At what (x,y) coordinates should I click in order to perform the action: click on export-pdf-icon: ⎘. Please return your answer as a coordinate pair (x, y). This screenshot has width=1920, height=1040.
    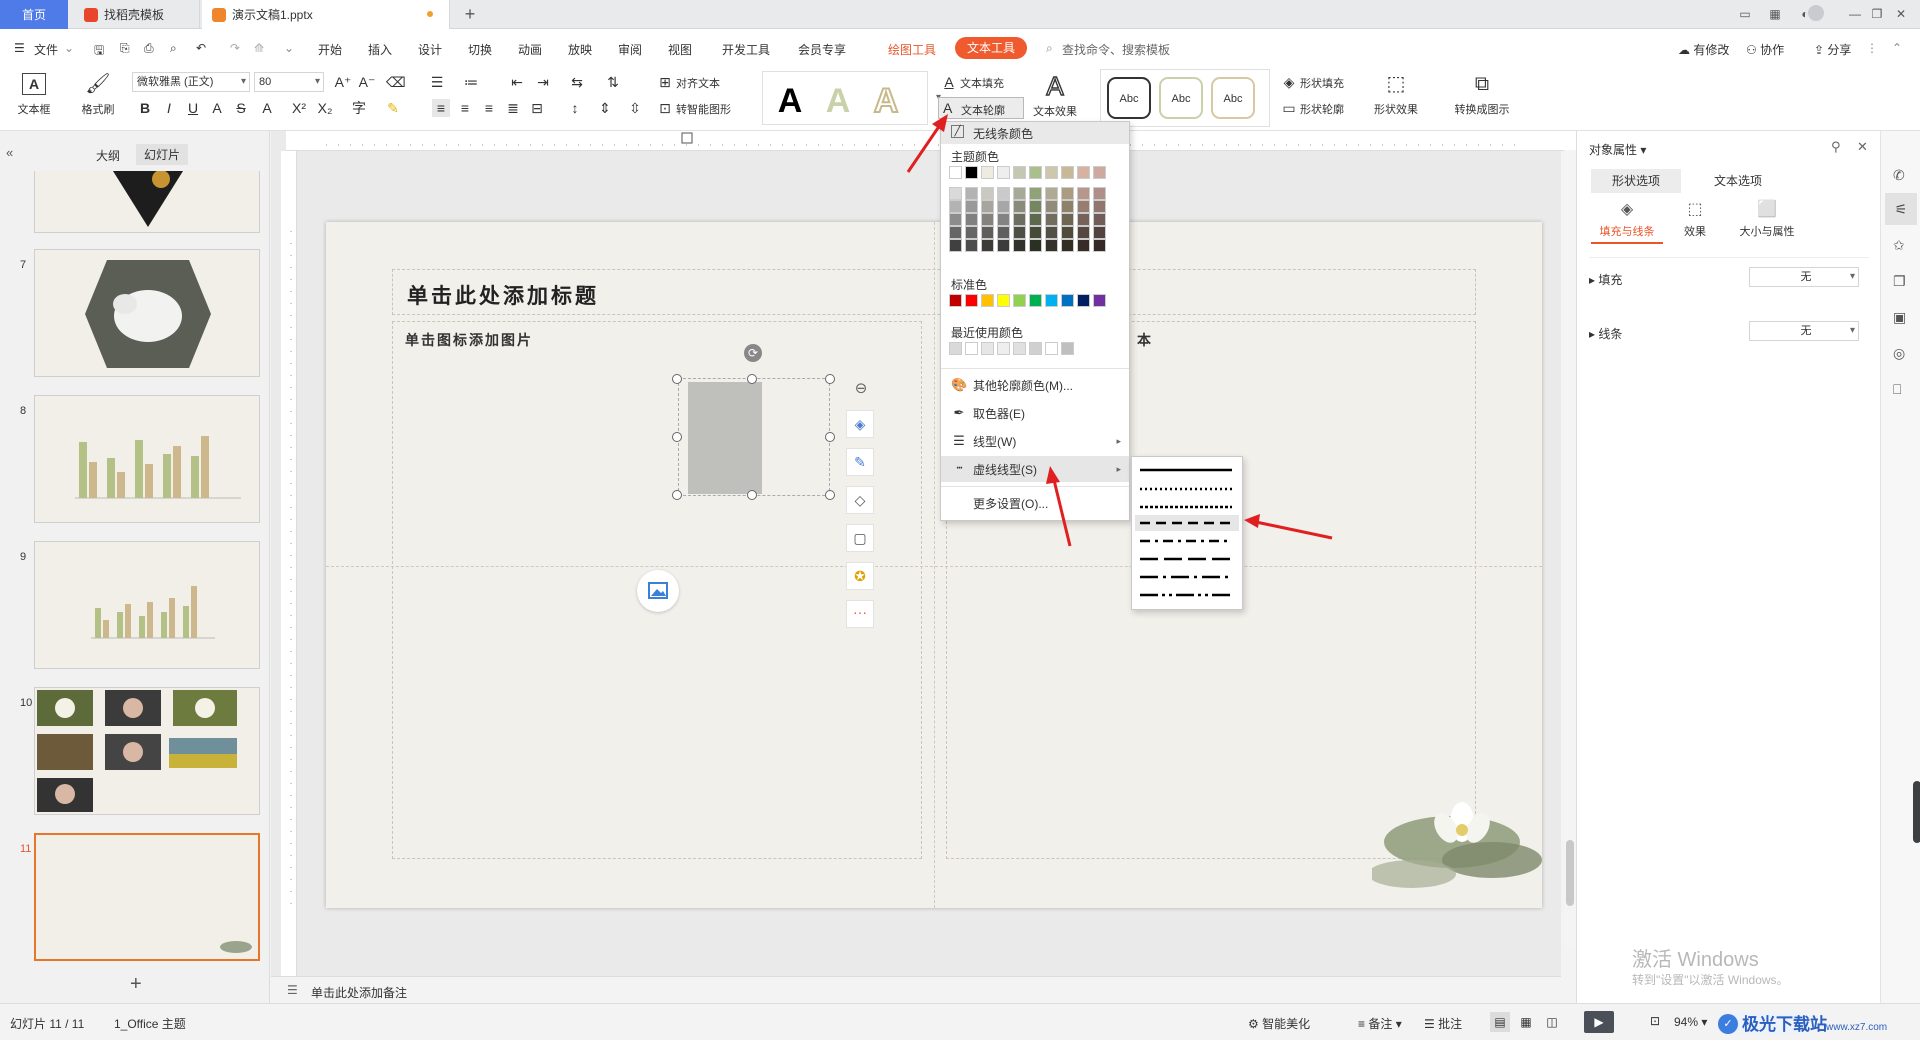
    Looking at the image, I should click on (125, 48).